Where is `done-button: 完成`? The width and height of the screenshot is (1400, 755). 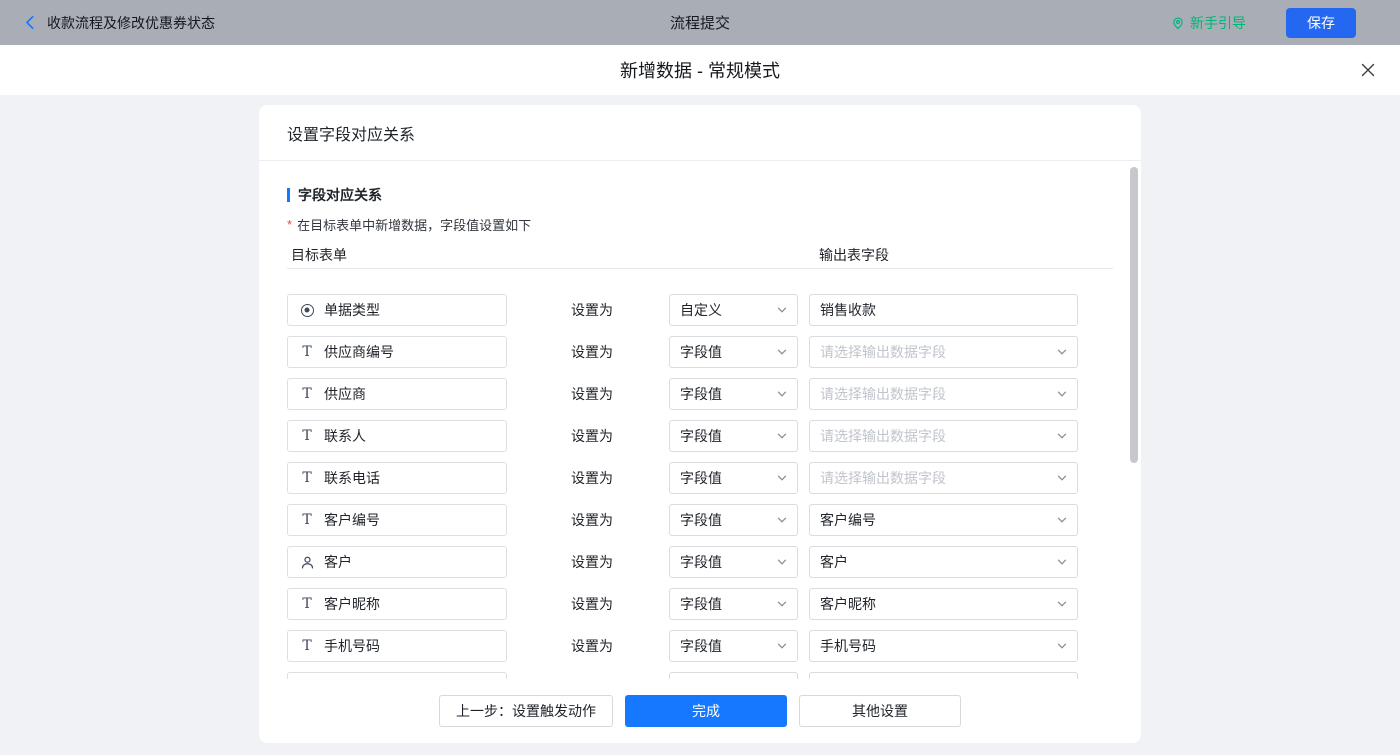
done-button: 完成 is located at coordinates (706, 711).